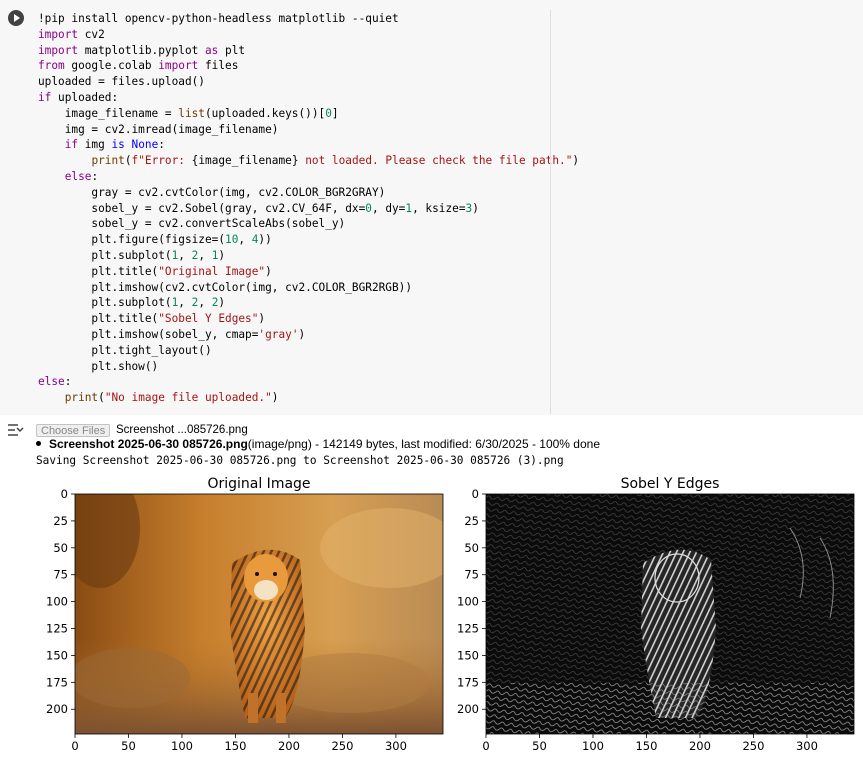 The width and height of the screenshot is (863, 764). Describe the element at coordinates (73, 430) in the screenshot. I see `choose-files-button: Choose Files` at that location.